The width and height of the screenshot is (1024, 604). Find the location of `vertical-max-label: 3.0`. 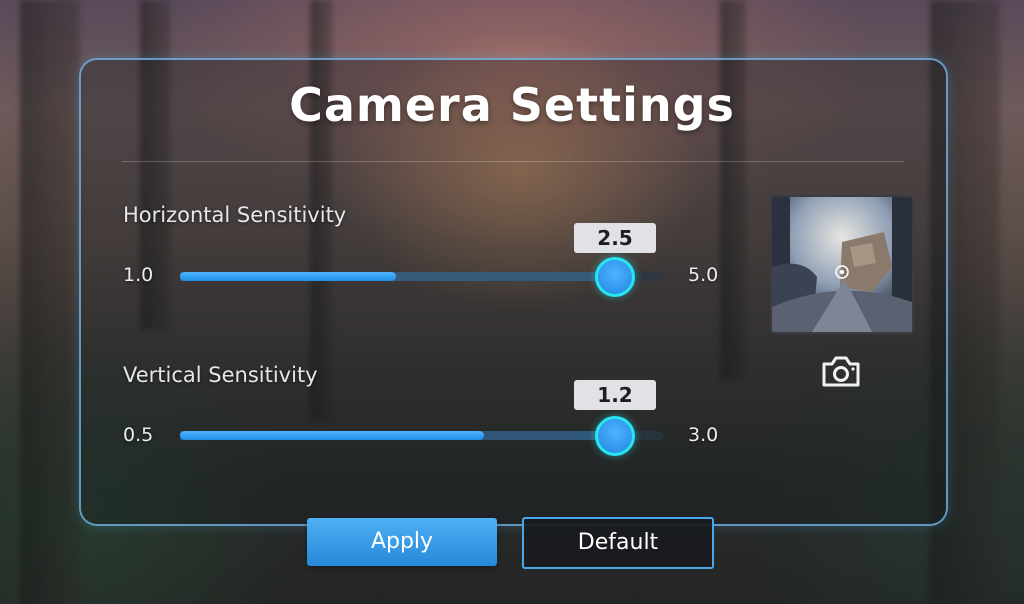

vertical-max-label: 3.0 is located at coordinates (703, 435).